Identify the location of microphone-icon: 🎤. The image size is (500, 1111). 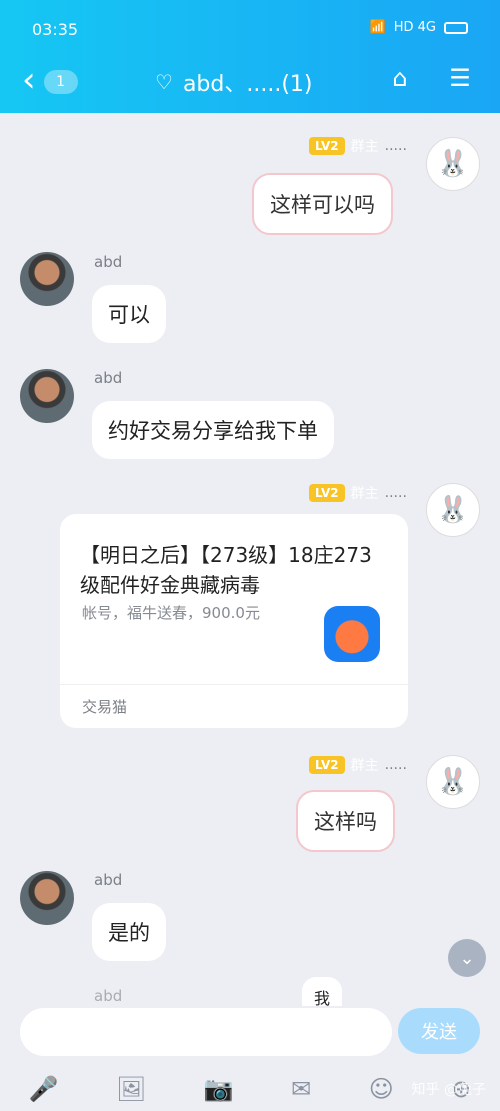
(44, 1089).